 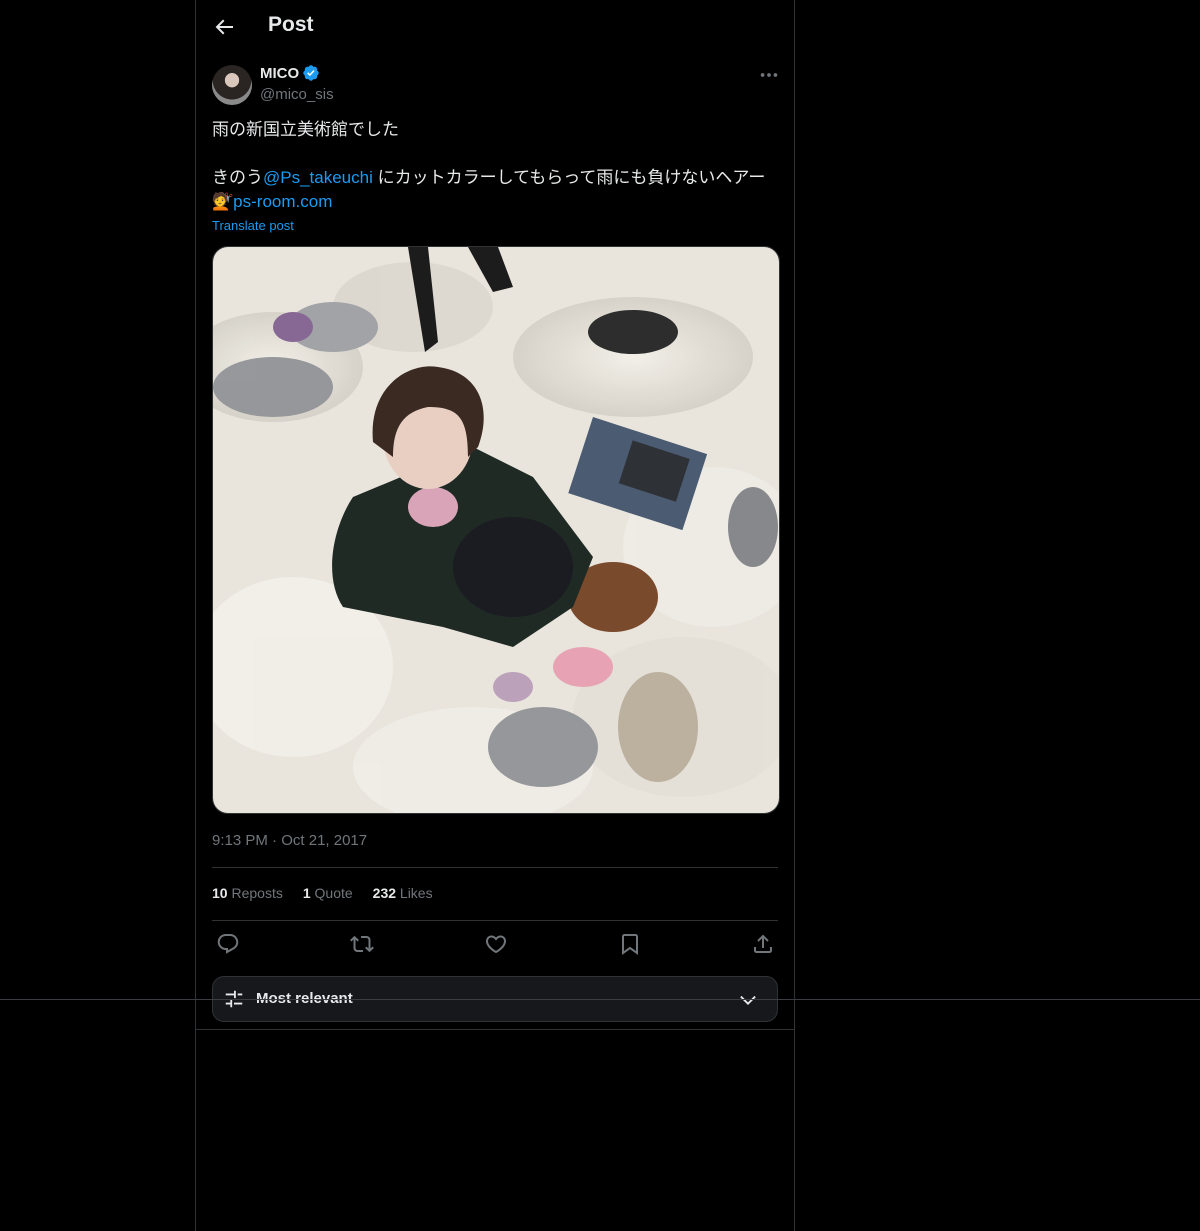 What do you see at coordinates (279, 73) in the screenshot?
I see `author-display-name: MICO` at bounding box center [279, 73].